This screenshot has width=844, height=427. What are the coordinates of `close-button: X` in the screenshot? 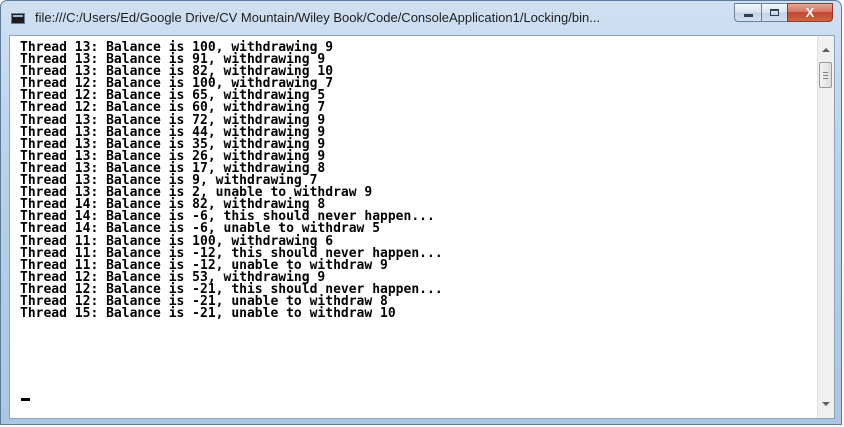 It's located at (810, 12).